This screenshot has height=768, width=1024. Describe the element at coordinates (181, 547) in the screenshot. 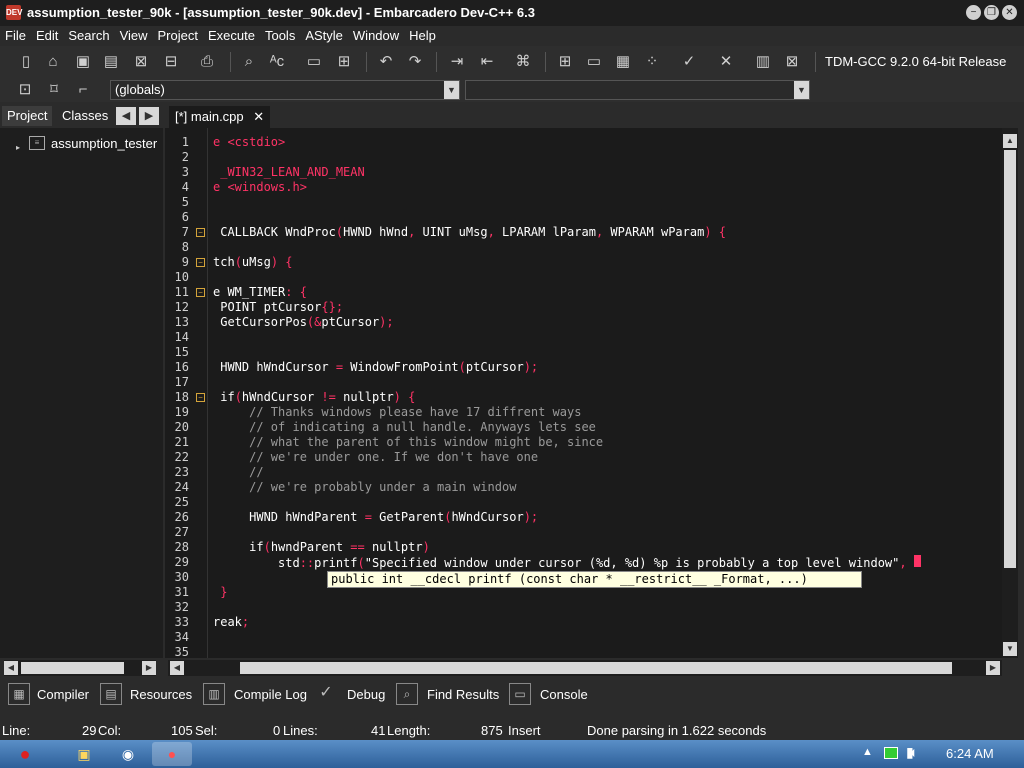

I see `line-number: 28` at that location.